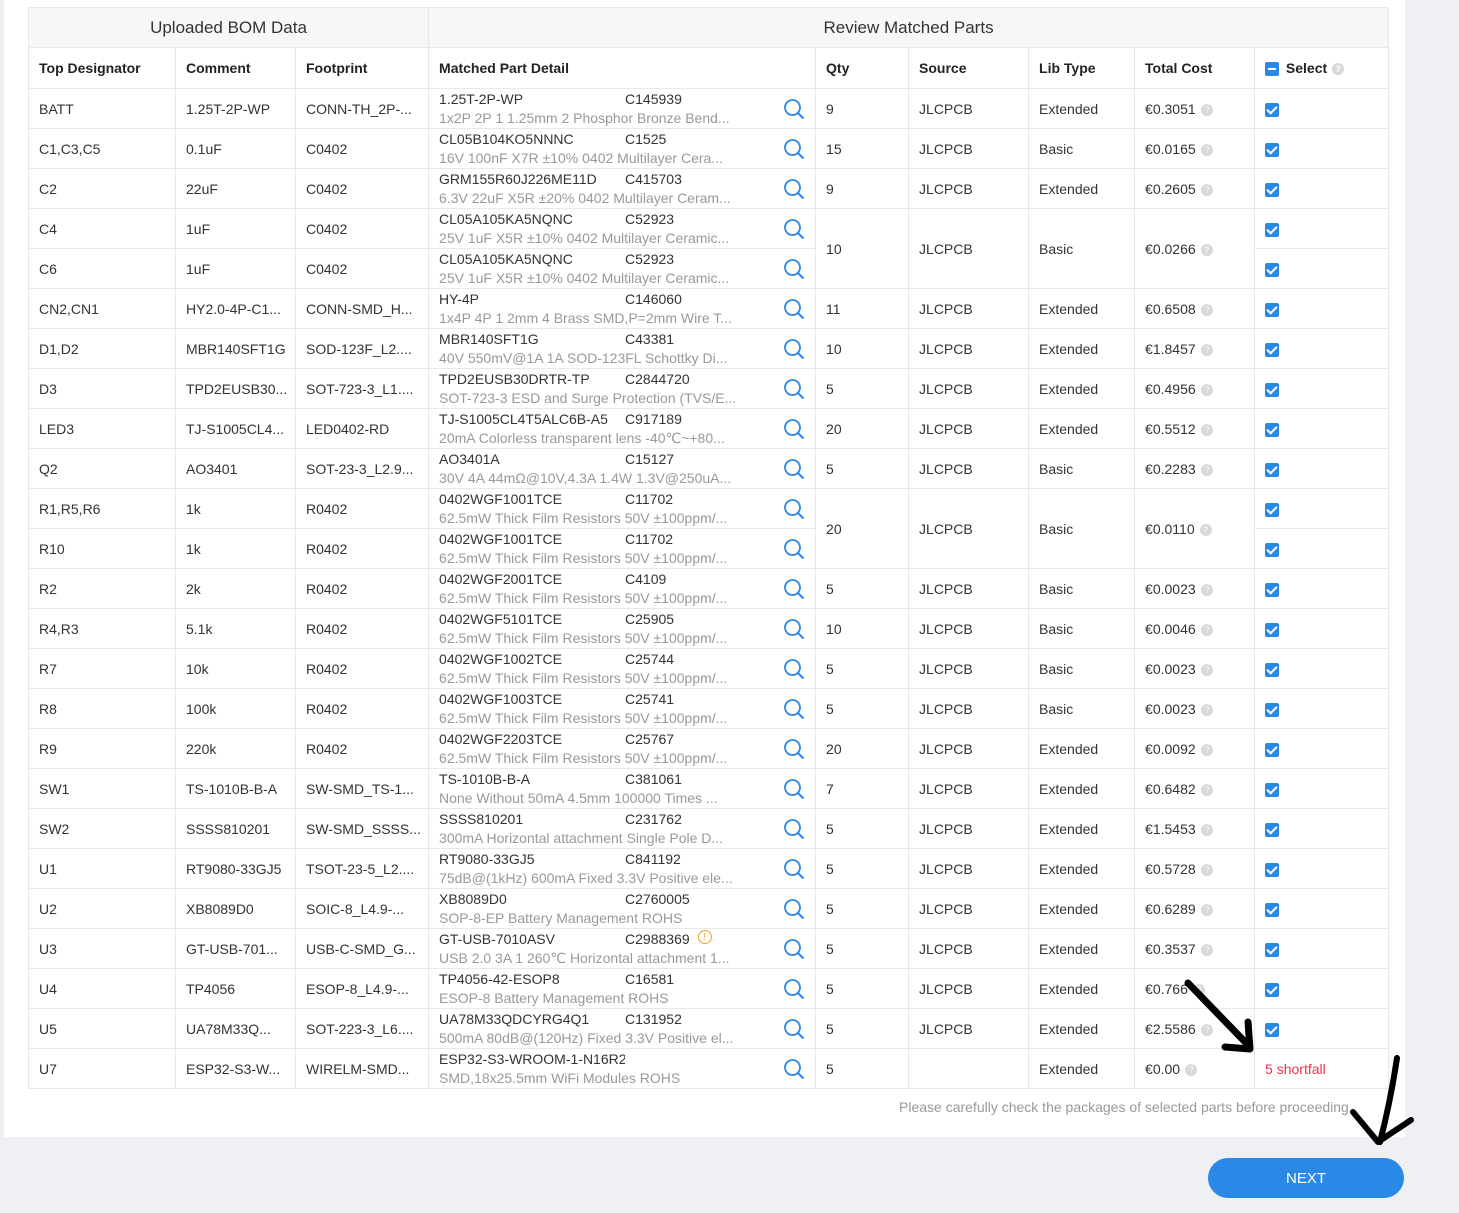 Image resolution: width=1459 pixels, height=1213 pixels. Describe the element at coordinates (235, 708) in the screenshot. I see `cell-comment: 100k` at that location.